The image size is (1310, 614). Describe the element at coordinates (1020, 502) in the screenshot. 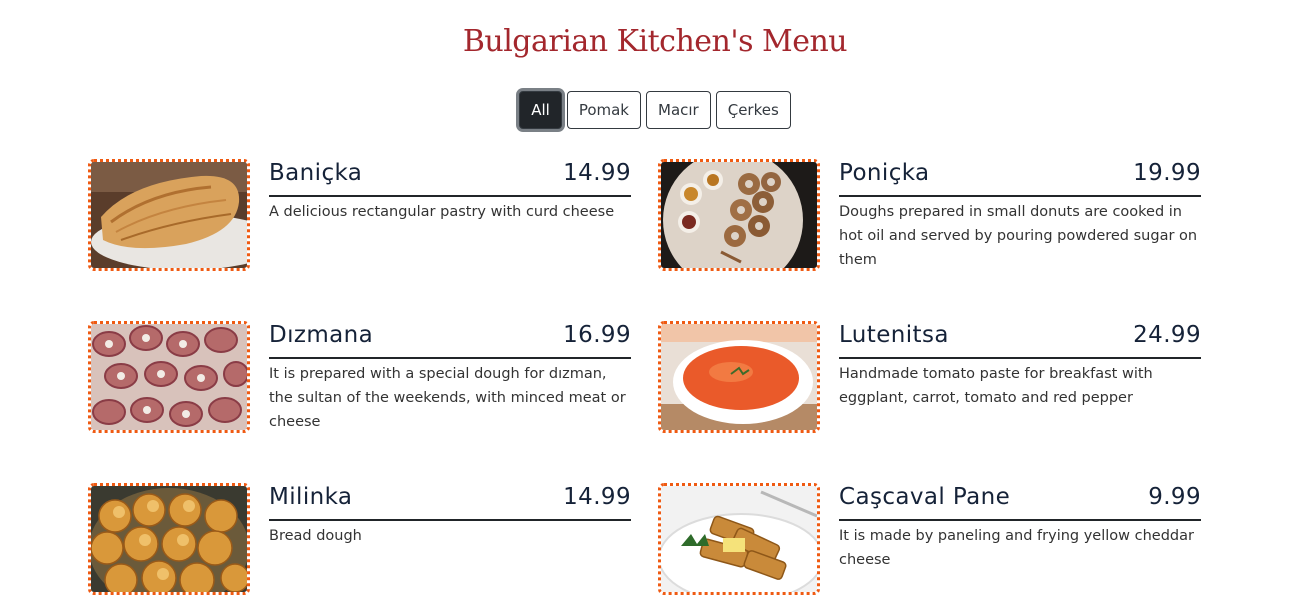

I see `menu-item-header: Caşcaval Pane 9.99` at that location.